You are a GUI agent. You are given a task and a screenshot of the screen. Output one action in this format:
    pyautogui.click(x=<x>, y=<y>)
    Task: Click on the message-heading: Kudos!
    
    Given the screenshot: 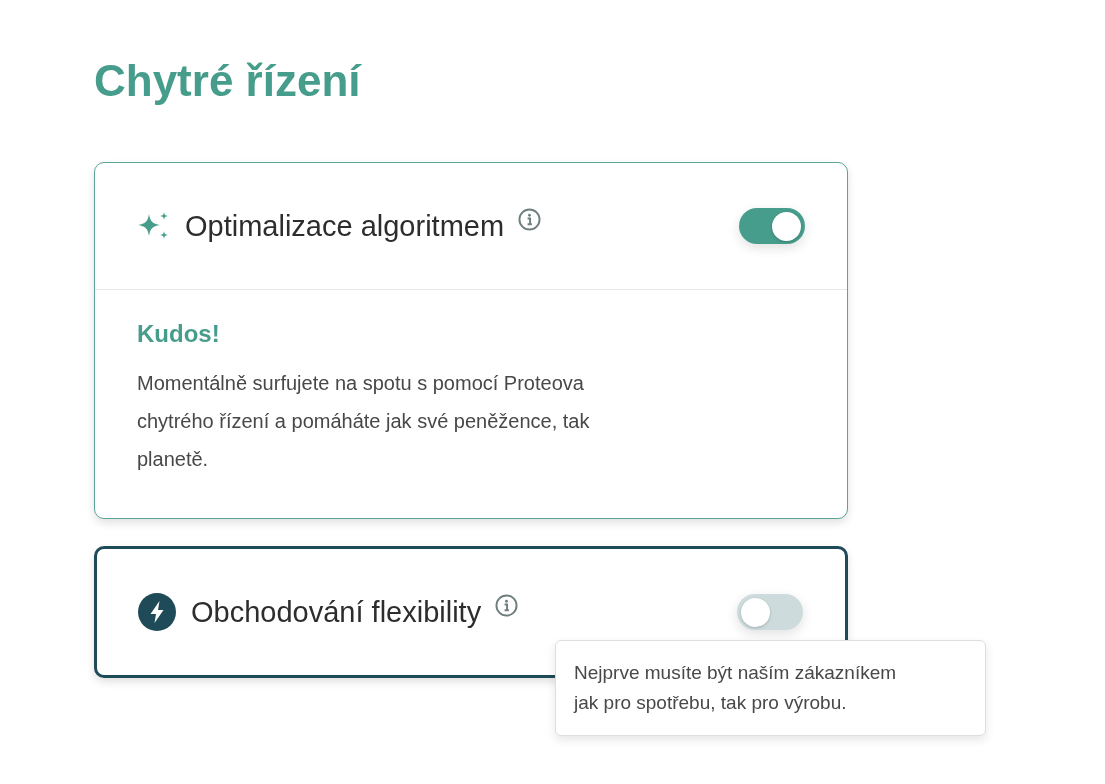 What is the action you would take?
    pyautogui.click(x=178, y=334)
    